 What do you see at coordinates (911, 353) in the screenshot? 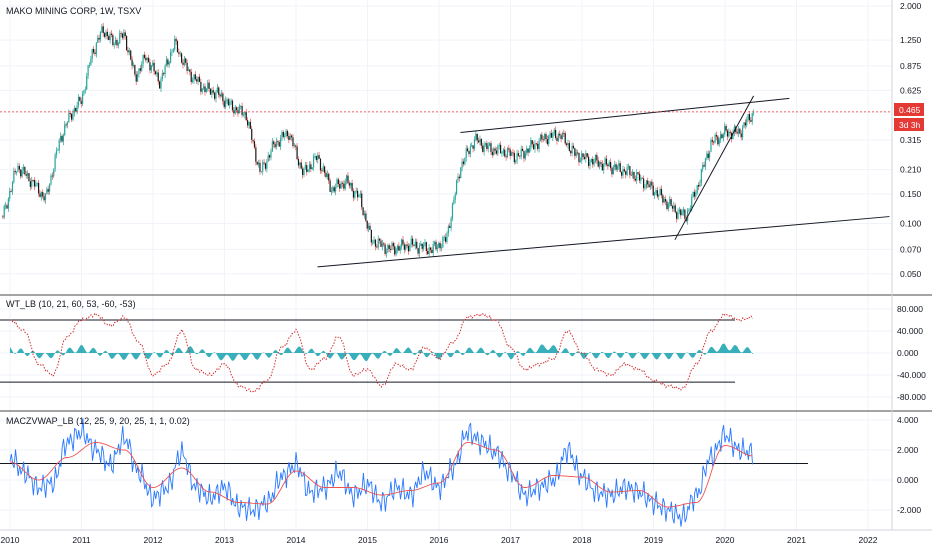
I see `wt-axis: 80.000 40.000 0.000 -40.000 -80.000` at bounding box center [911, 353].